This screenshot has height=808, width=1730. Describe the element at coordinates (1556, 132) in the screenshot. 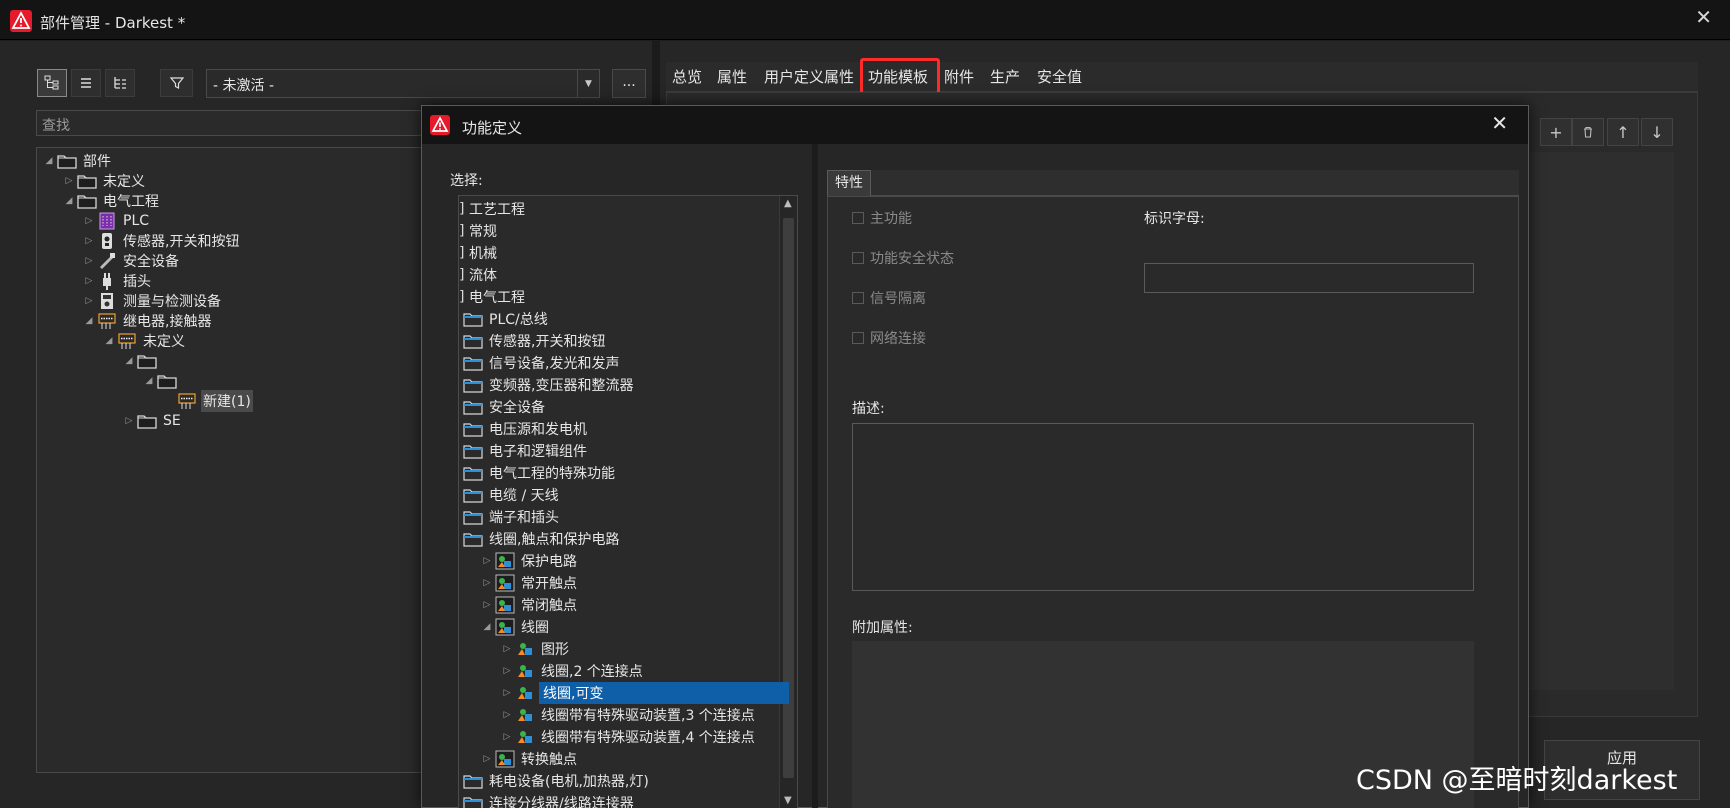

I see `add-icon: +` at that location.